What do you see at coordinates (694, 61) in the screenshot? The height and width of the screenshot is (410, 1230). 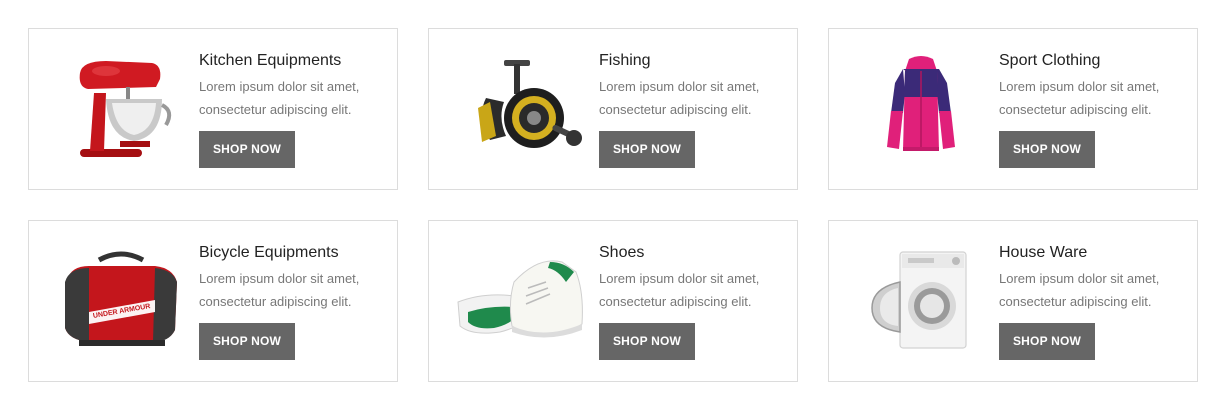 I see `card-title: Fishing` at bounding box center [694, 61].